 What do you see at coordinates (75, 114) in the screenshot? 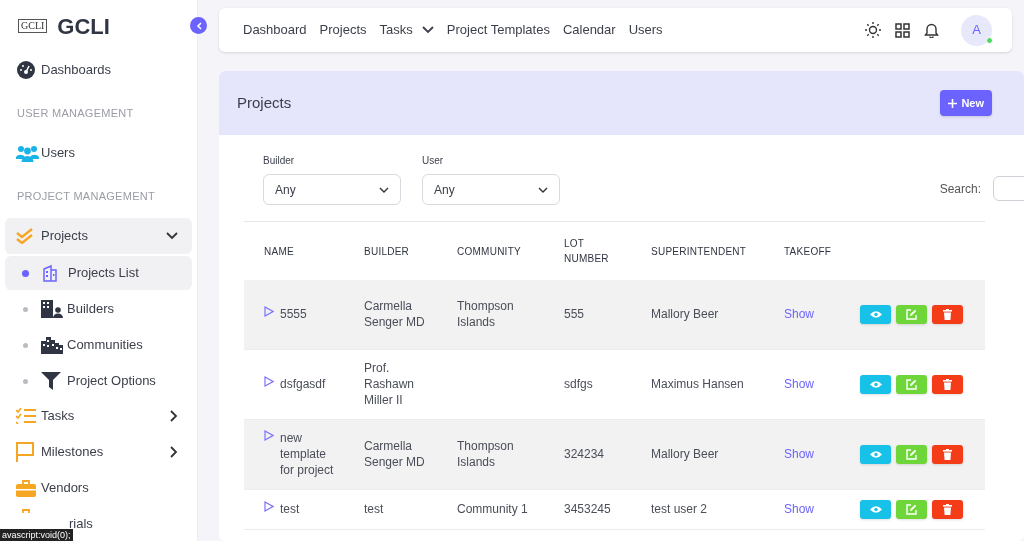
I see `section-heading: USER MANAGEMENT` at bounding box center [75, 114].